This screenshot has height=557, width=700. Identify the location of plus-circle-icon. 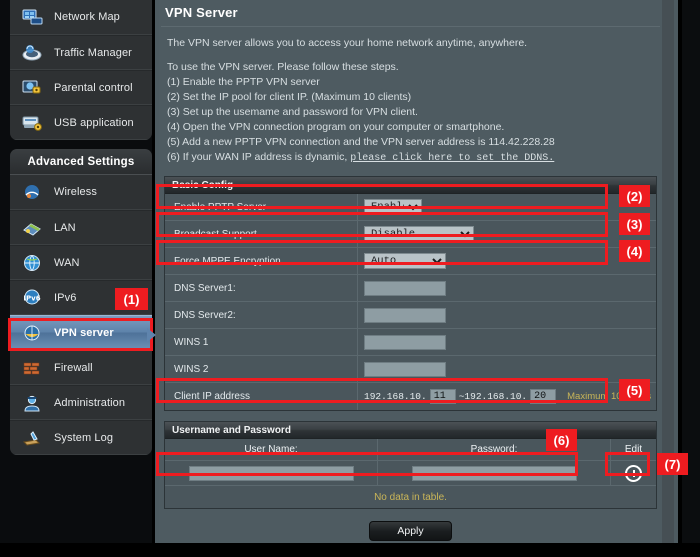
(633, 473).